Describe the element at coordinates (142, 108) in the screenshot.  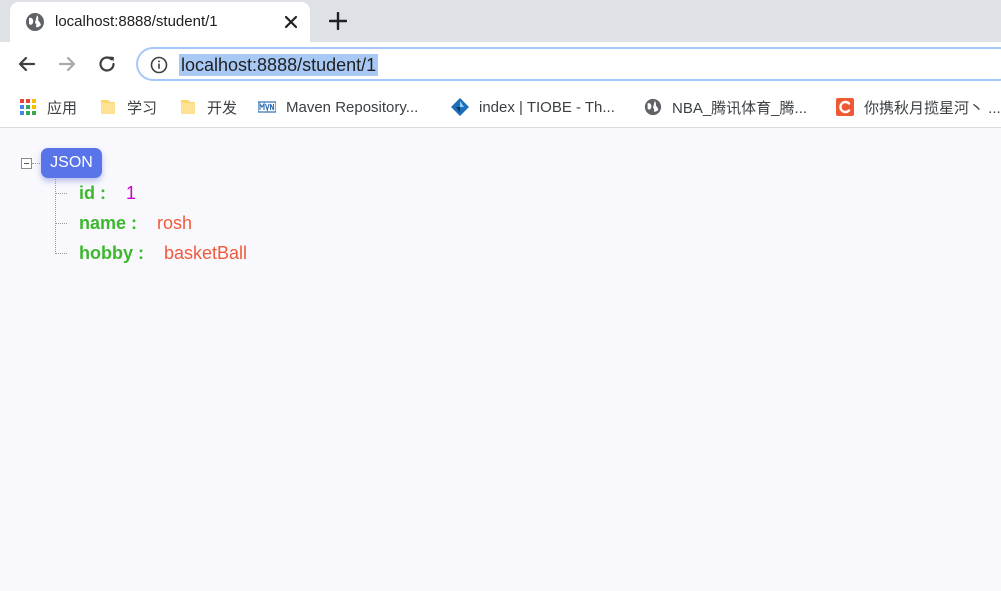
I see `bookmark-label: 学习` at that location.